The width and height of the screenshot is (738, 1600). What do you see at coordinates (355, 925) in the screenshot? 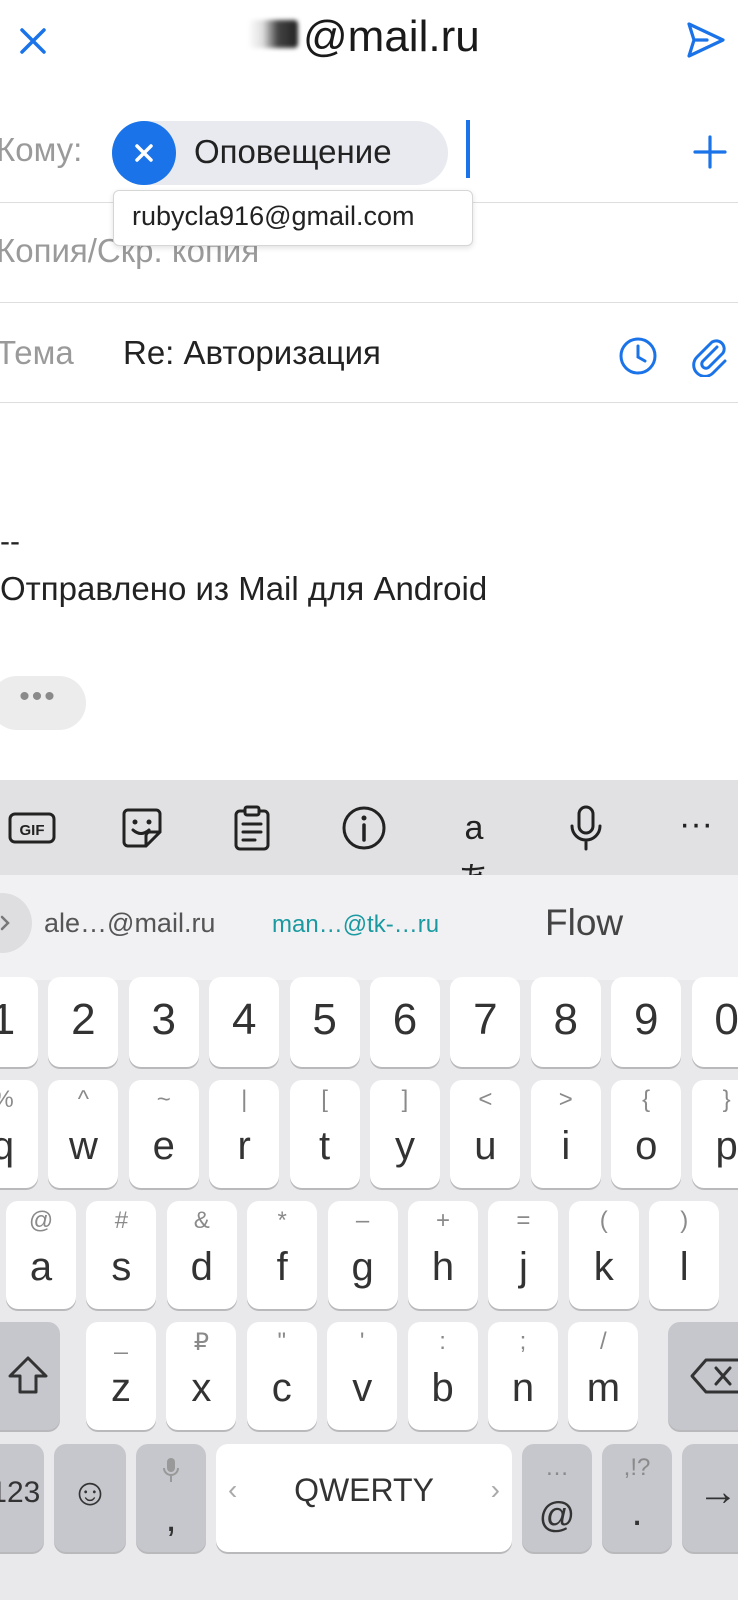
I see `suggestion-2: man…@tk-…ru` at bounding box center [355, 925].